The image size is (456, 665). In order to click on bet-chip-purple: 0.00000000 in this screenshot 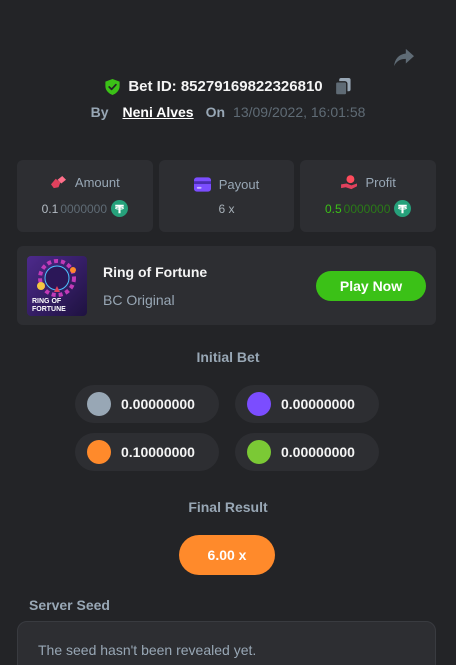, I will do `click(307, 404)`.